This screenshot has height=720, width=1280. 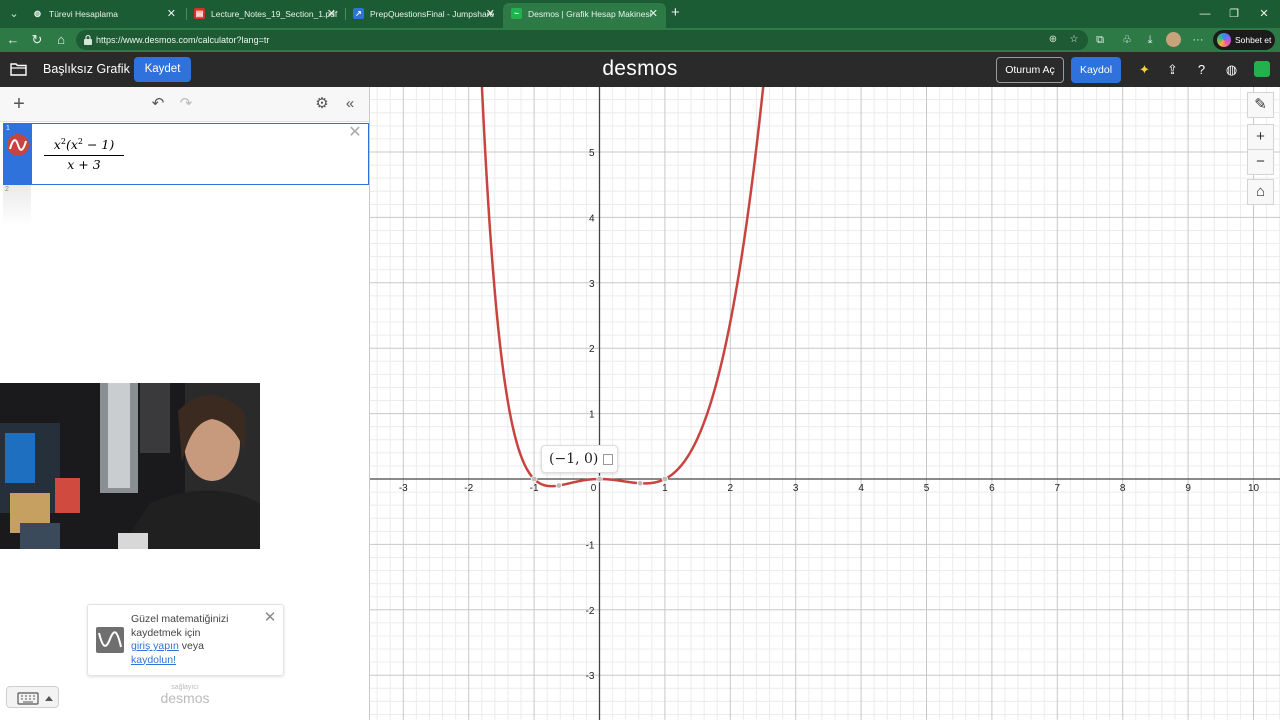 I want to click on x-tick-label: 5, so click(x=927, y=488).